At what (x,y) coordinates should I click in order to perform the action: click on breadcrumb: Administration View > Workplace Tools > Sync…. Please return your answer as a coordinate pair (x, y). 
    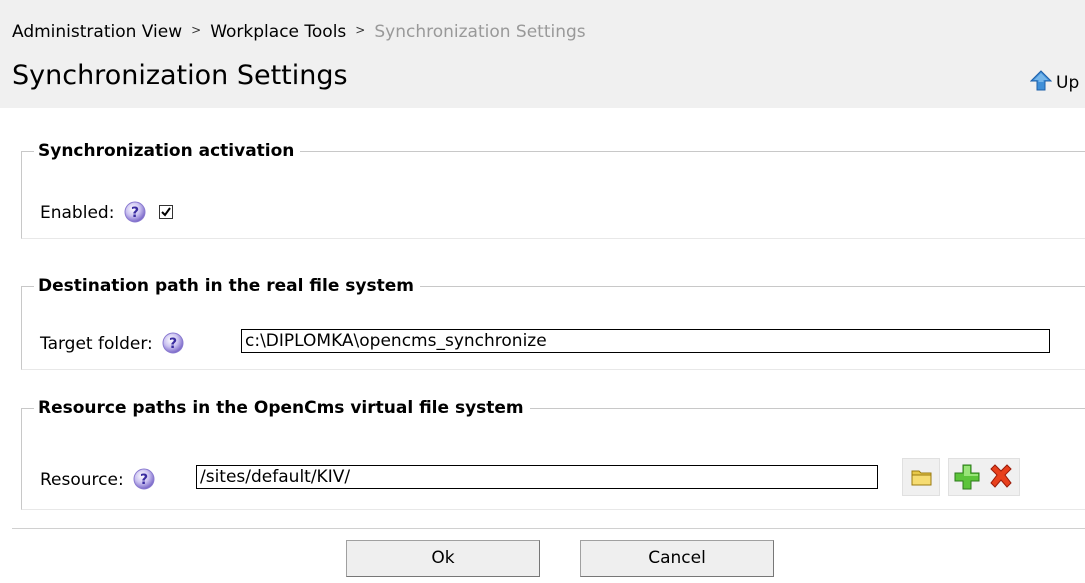
    Looking at the image, I should click on (299, 32).